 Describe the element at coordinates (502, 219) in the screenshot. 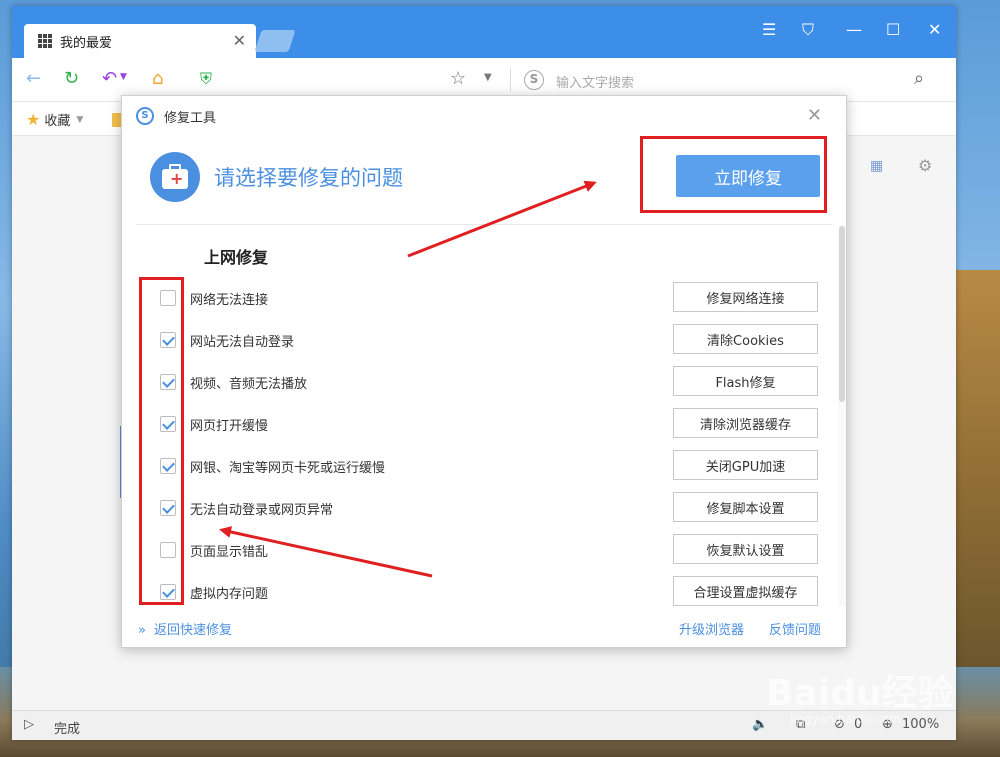

I see `arrow-to-fix-now` at that location.